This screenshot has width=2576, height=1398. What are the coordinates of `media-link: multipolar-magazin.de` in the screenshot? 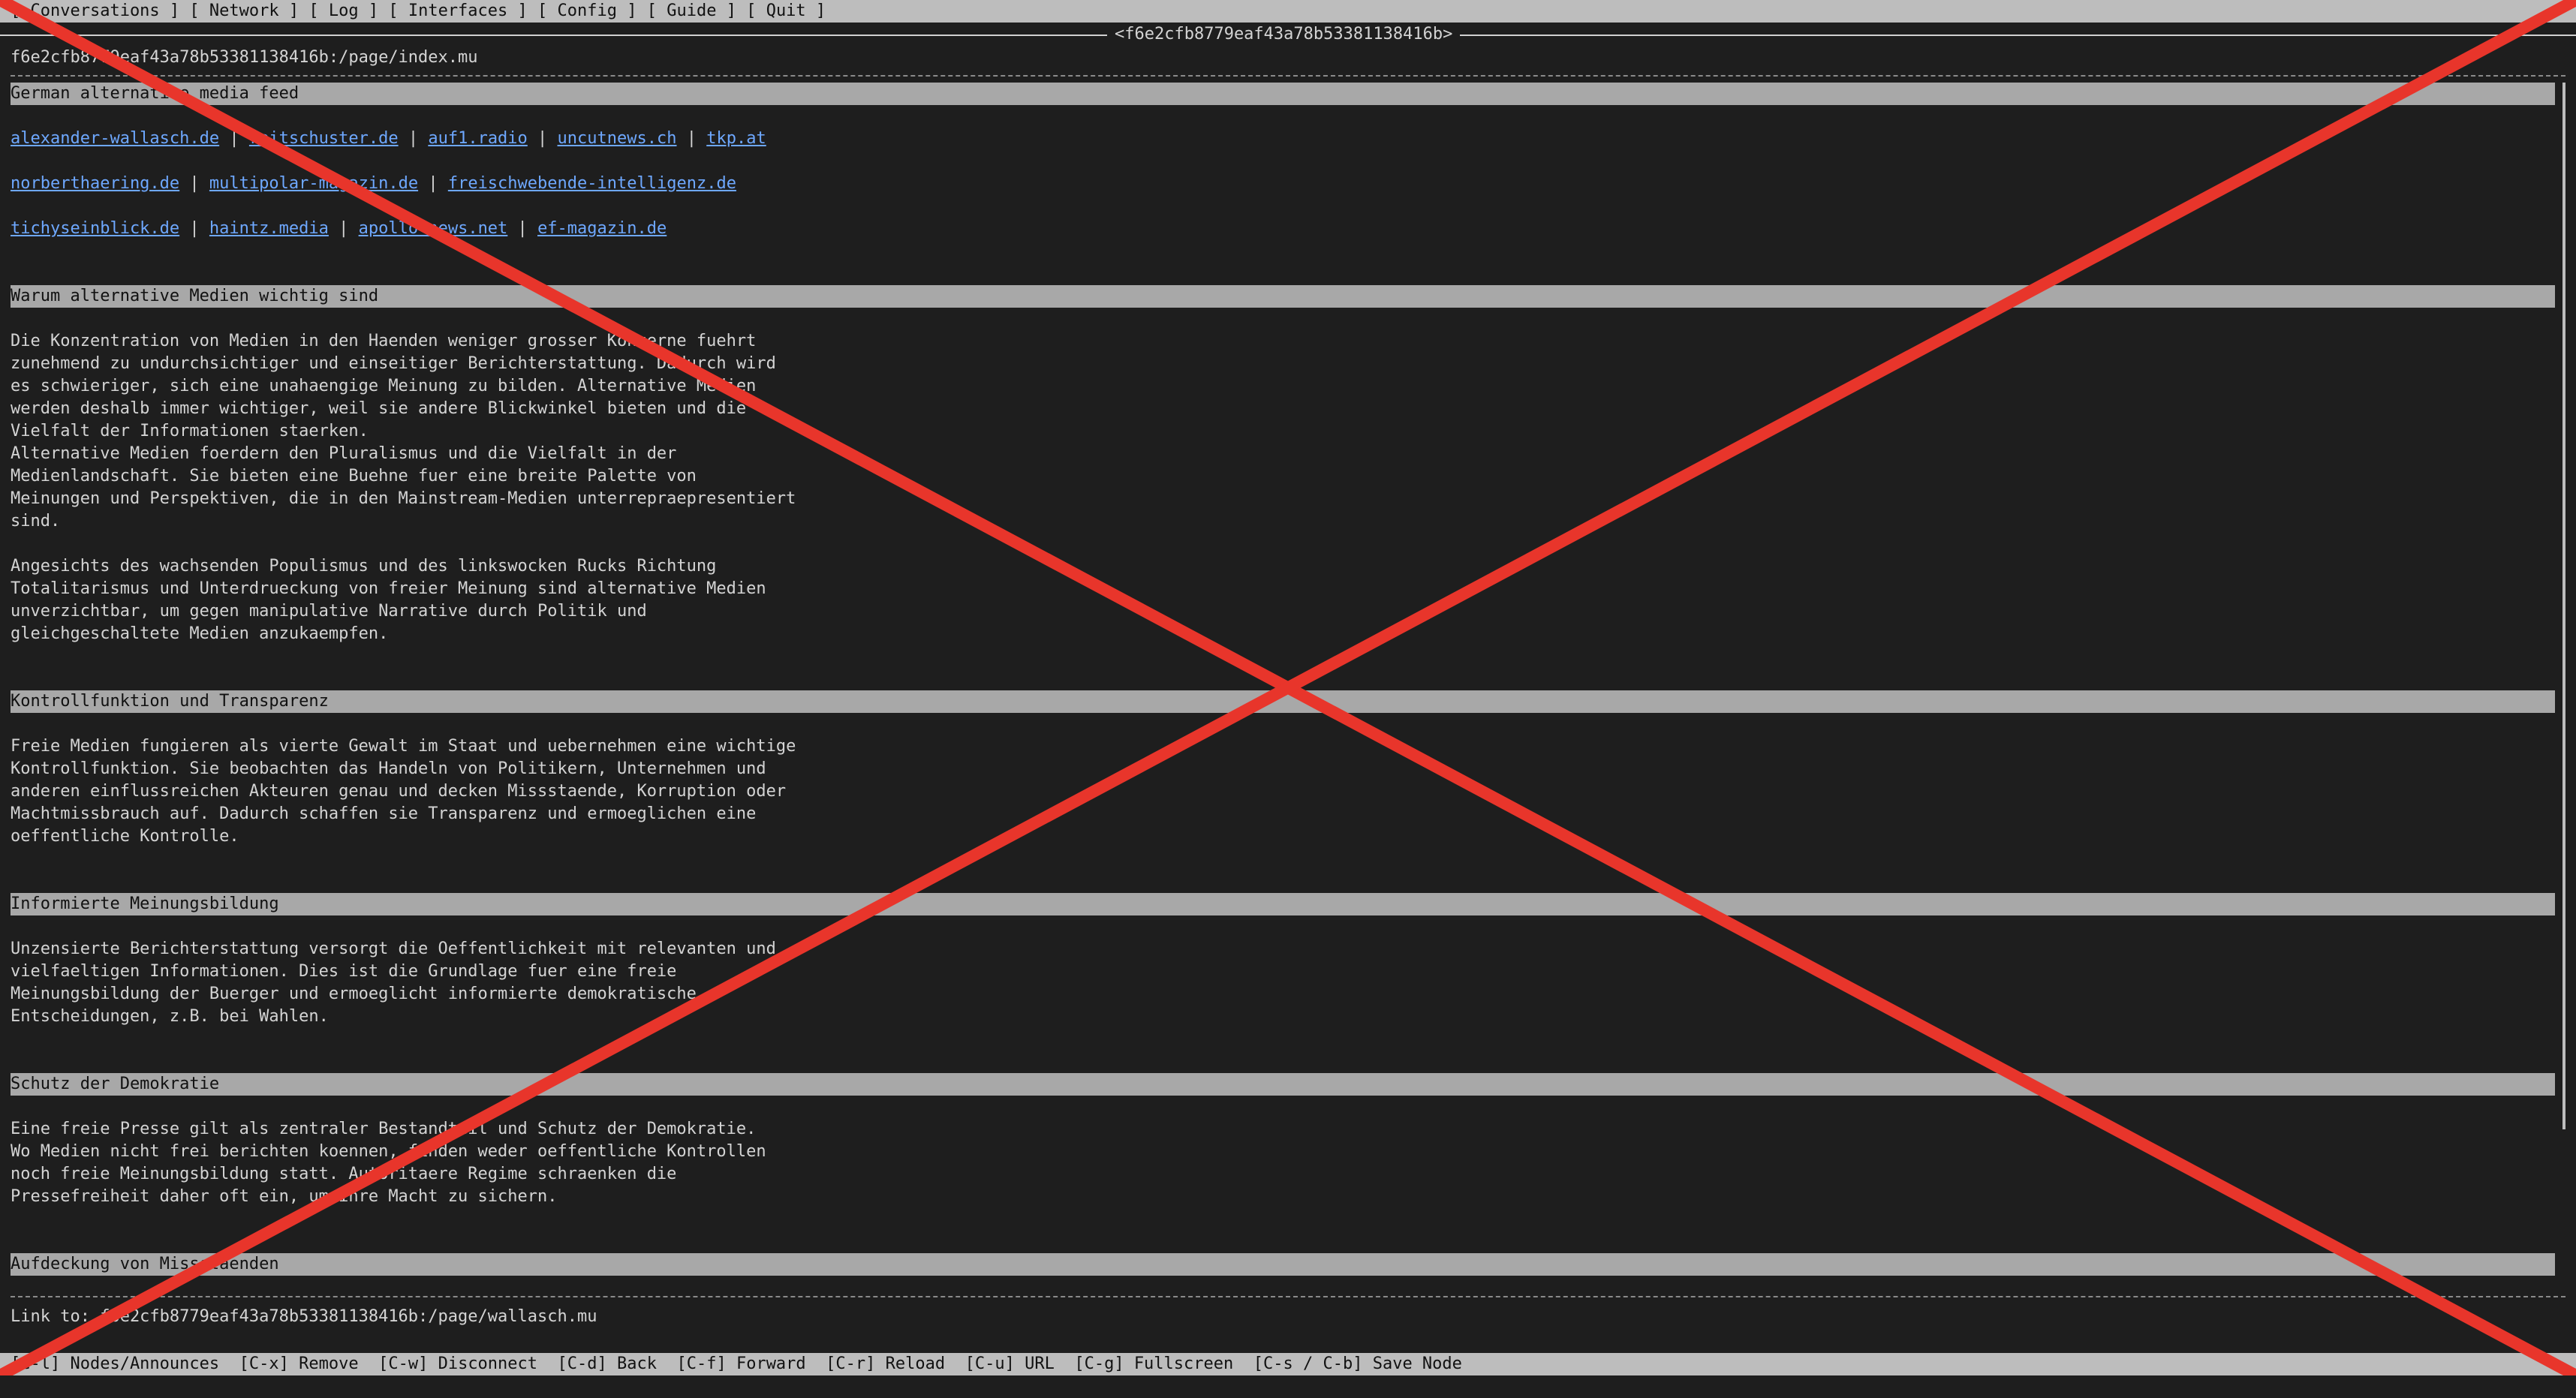 It's located at (313, 183).